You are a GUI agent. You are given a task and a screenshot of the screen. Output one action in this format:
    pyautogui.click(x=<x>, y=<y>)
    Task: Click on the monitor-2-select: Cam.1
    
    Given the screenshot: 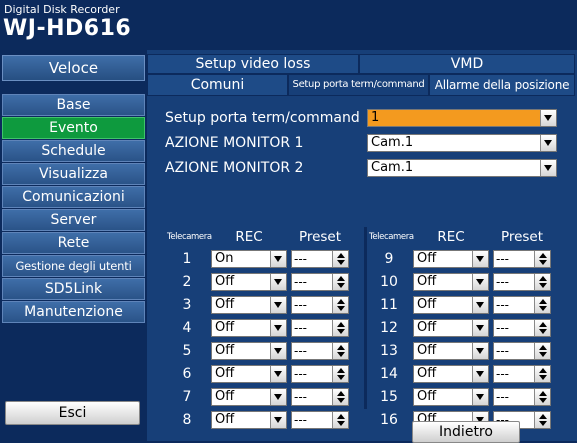 What is the action you would take?
    pyautogui.click(x=462, y=168)
    